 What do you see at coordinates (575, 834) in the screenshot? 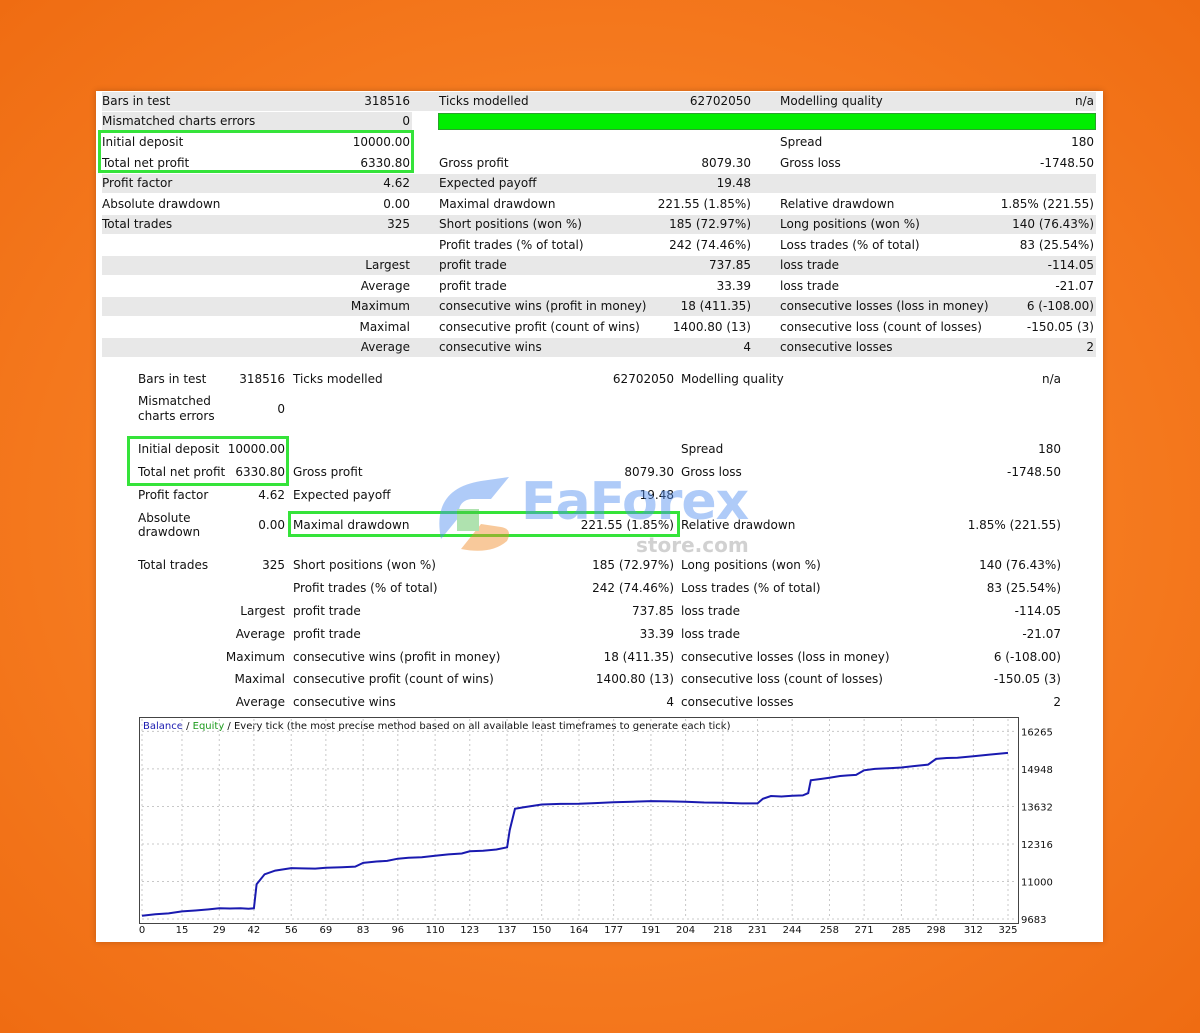
I see `series-line-balance` at bounding box center [575, 834].